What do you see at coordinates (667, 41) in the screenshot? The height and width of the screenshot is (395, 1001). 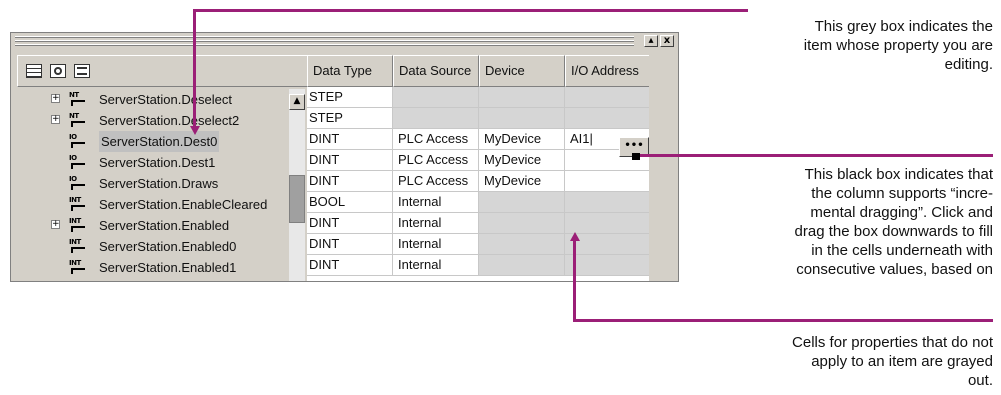 I see `close-button: x` at bounding box center [667, 41].